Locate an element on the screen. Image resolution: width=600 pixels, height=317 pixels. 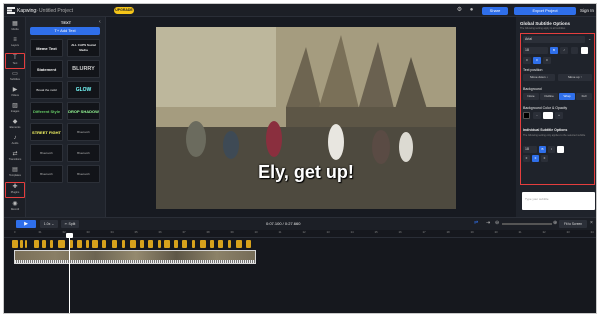
chevron-left-icon: ‹ is located at coordinates (100, 22).